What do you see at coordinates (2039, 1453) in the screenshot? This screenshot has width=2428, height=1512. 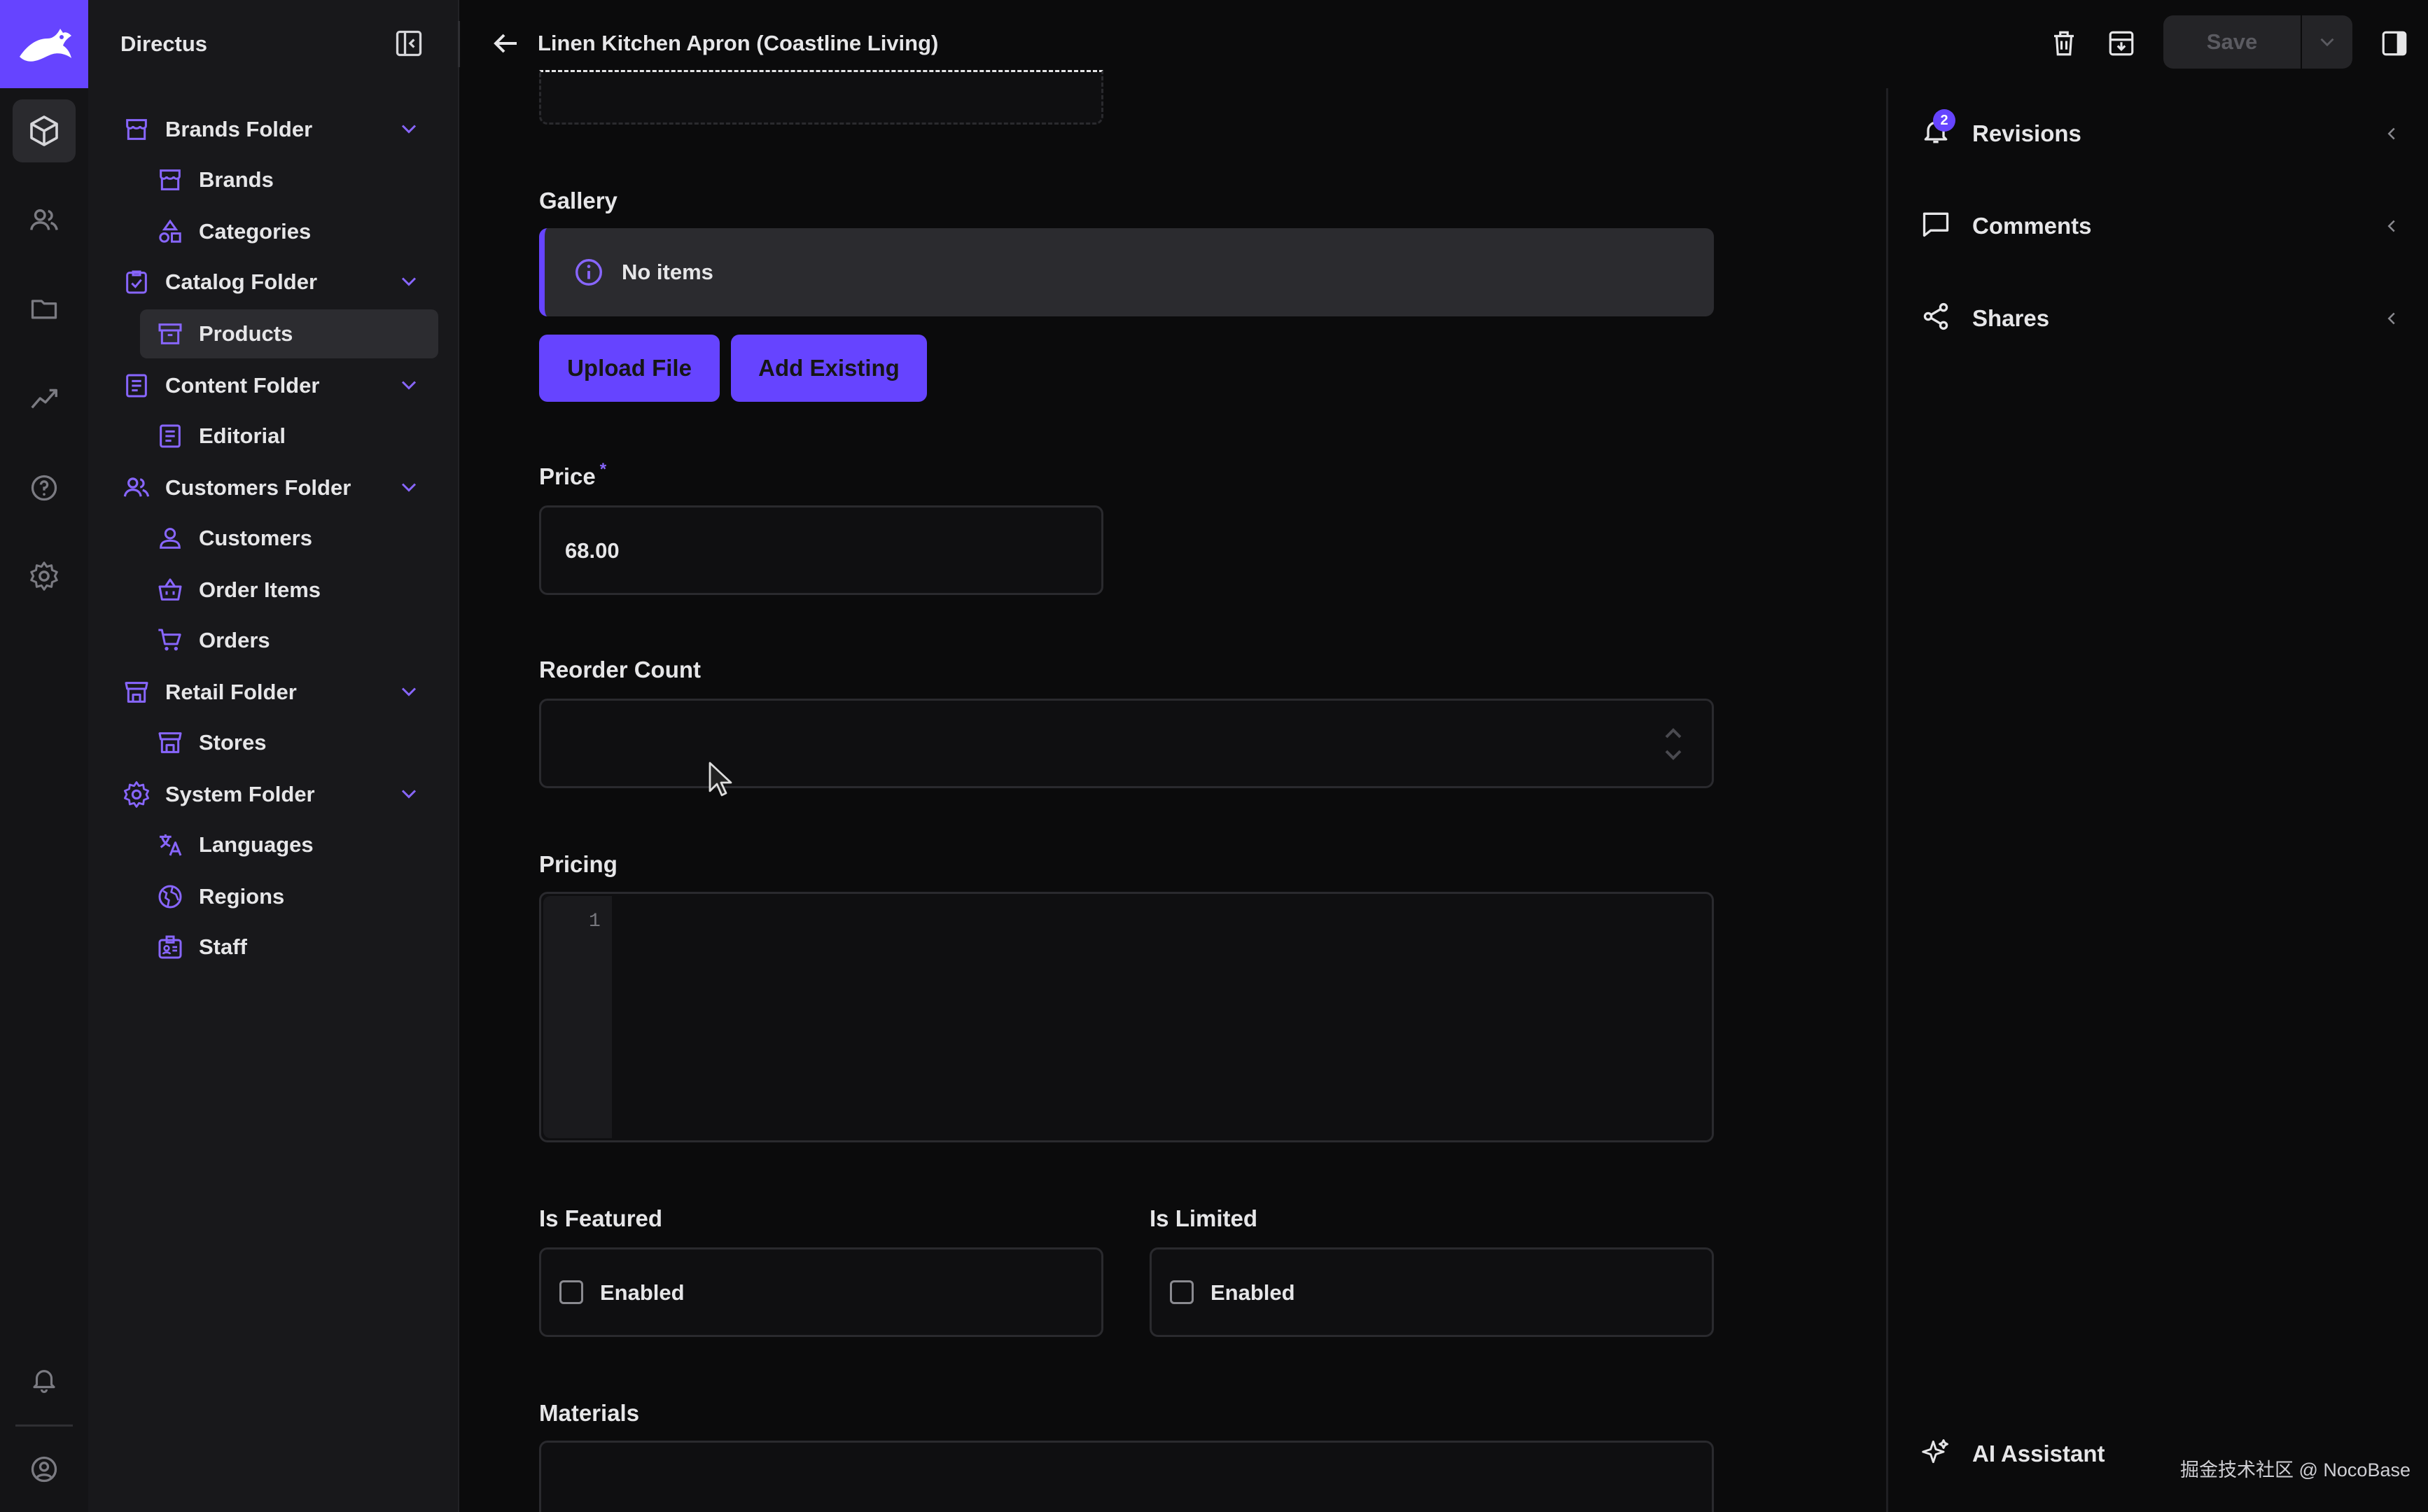 I see `ai-assistant-button: AI Assistant` at bounding box center [2039, 1453].